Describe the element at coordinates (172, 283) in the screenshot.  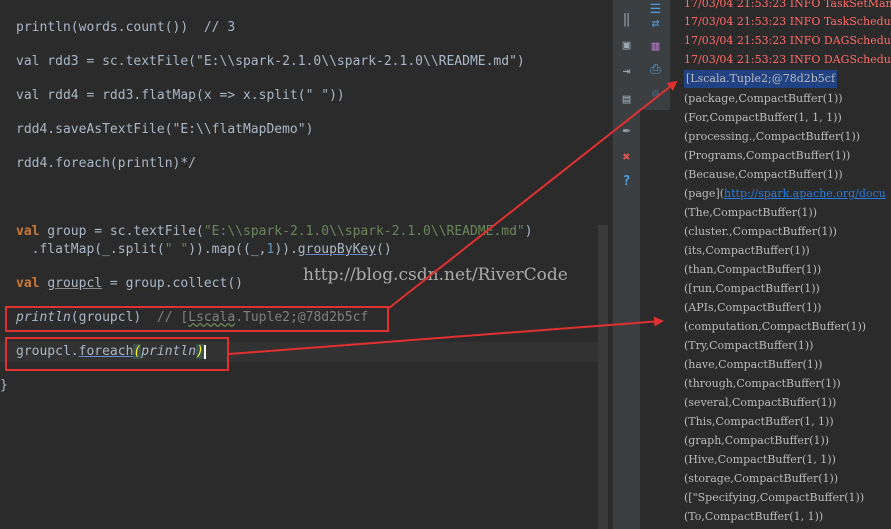
I see `code-text: = group.collect()` at that location.